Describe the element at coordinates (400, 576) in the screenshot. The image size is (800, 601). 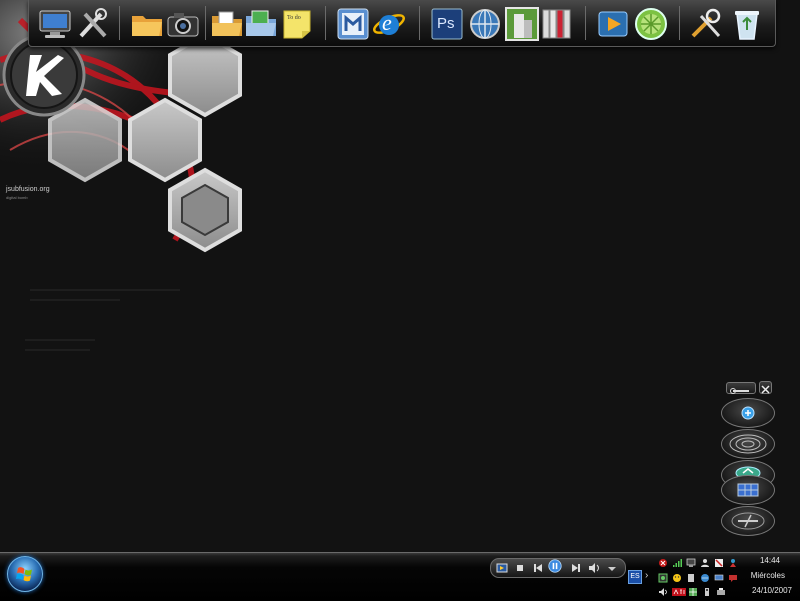
I see `taskbar: ES › 14:44 Miércoles 24/10/2007` at that location.